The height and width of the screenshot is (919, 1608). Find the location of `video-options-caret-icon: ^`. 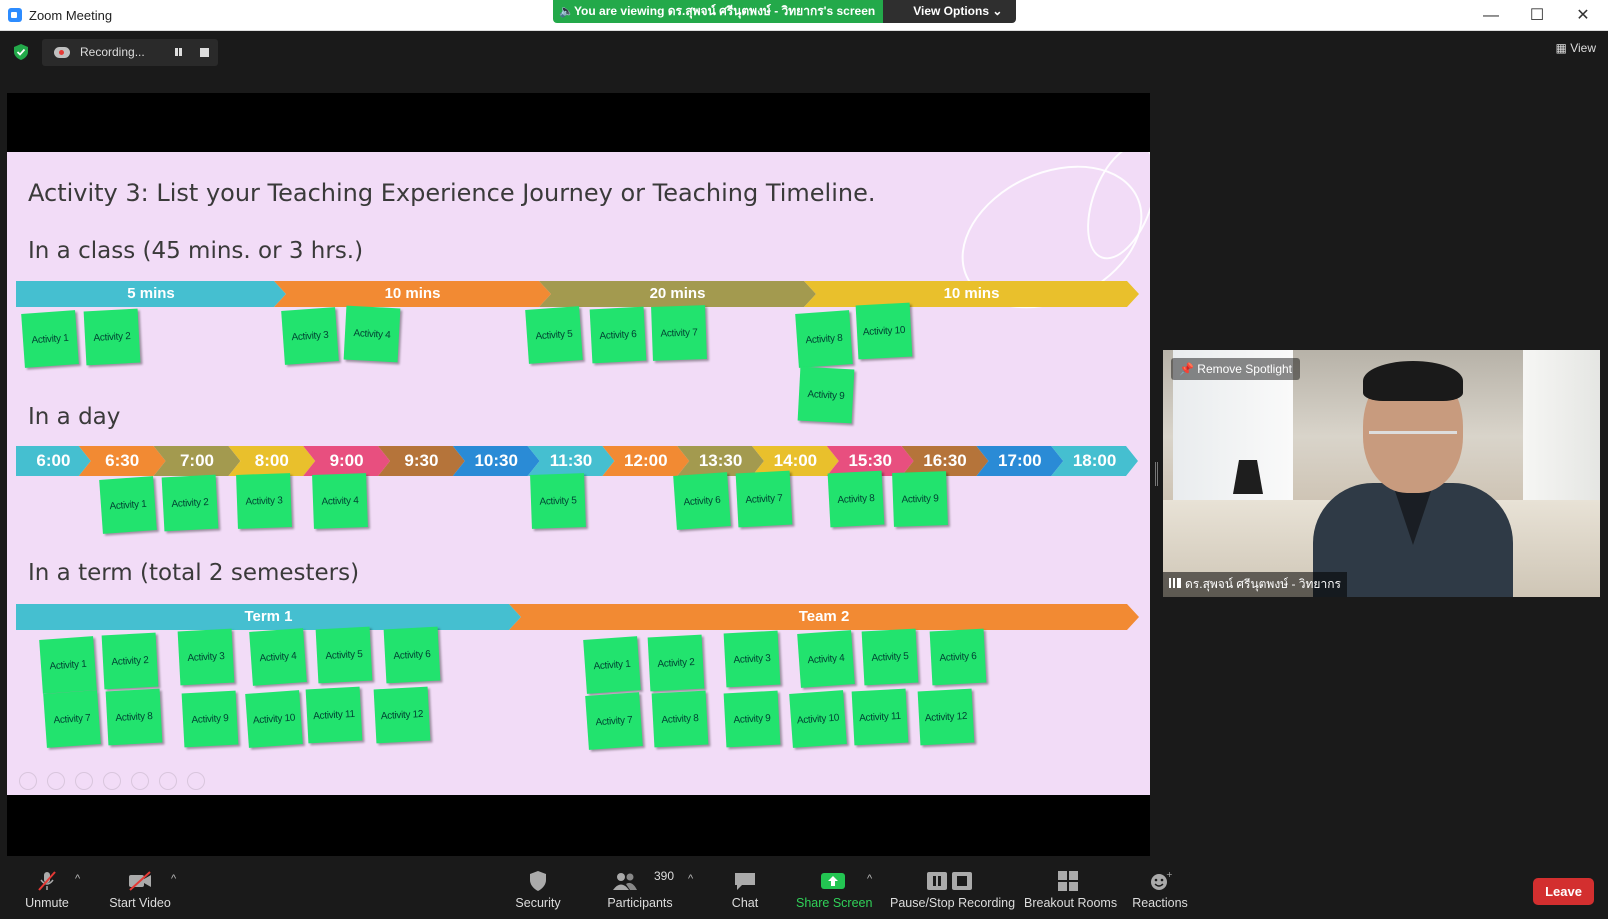

video-options-caret-icon: ^ is located at coordinates (173, 879).